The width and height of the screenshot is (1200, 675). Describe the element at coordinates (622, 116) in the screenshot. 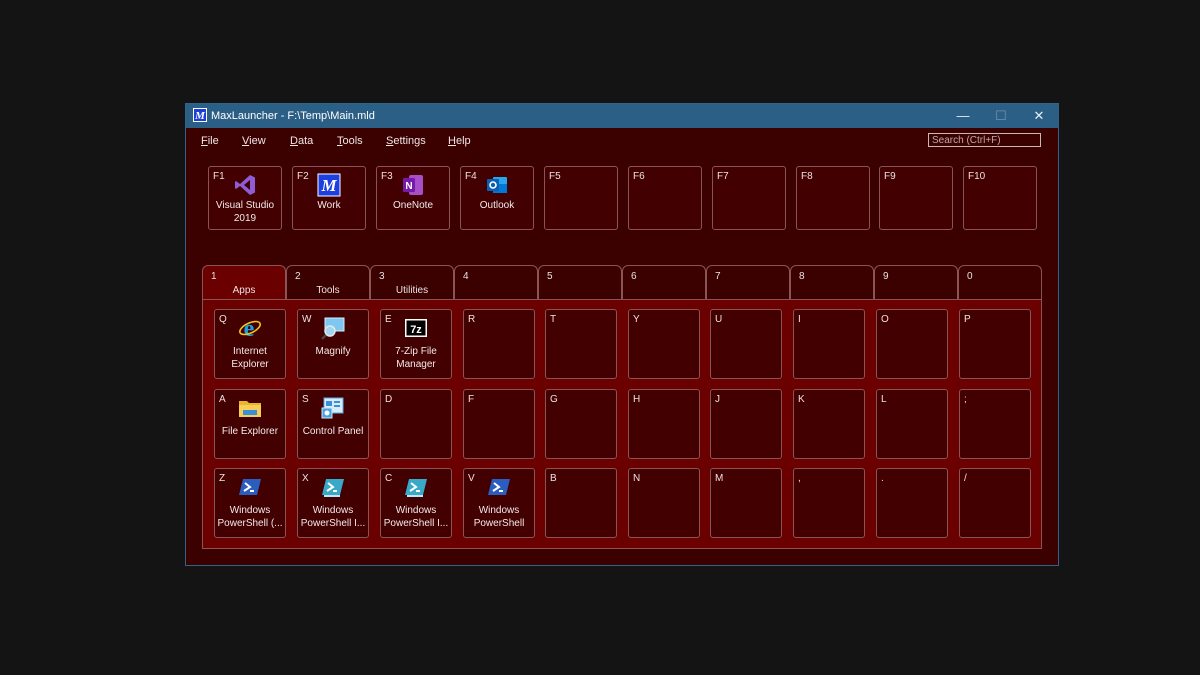

I see `title-bar: M MaxLauncher - F:\Temp\Main.mld — ☐ ✕` at that location.